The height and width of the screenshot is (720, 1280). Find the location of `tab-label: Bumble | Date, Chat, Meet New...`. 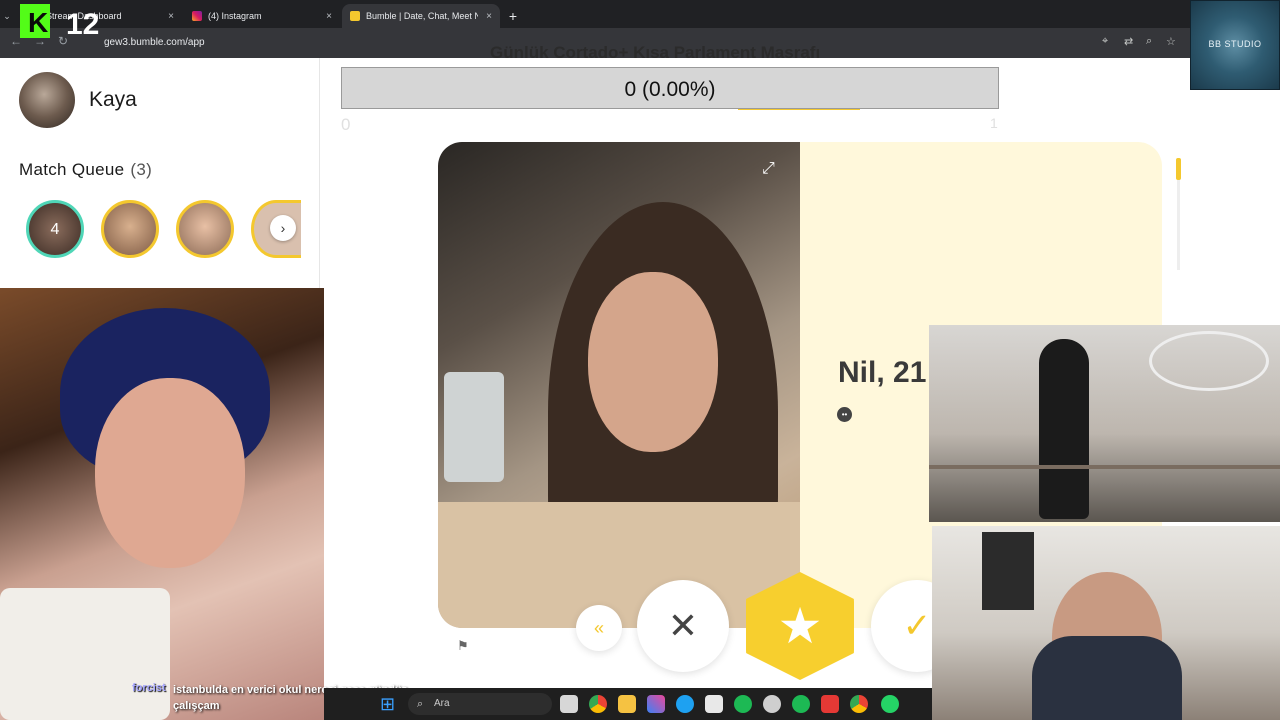

tab-label: Bumble | Date, Chat, Meet New... is located at coordinates (422, 16).